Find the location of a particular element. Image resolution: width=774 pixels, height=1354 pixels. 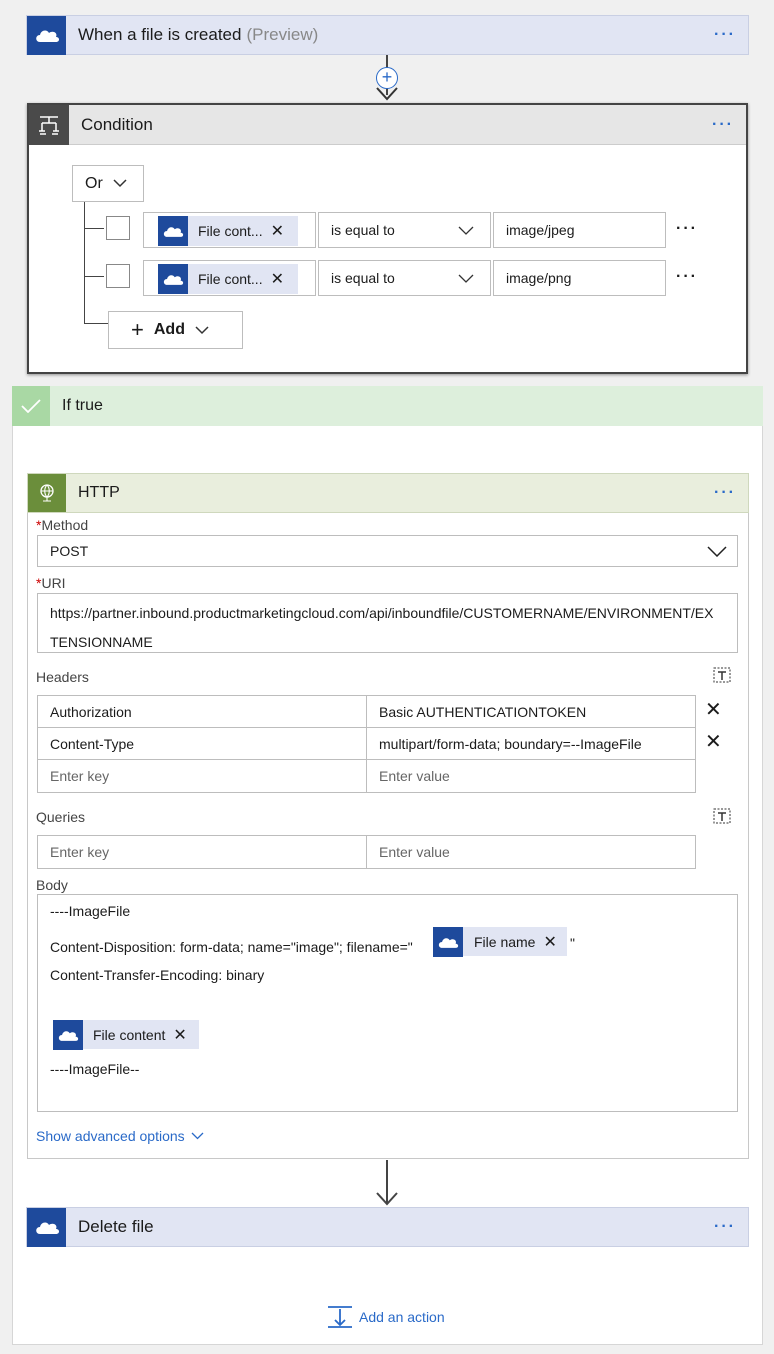

http-more-button: ··· is located at coordinates (725, 493).